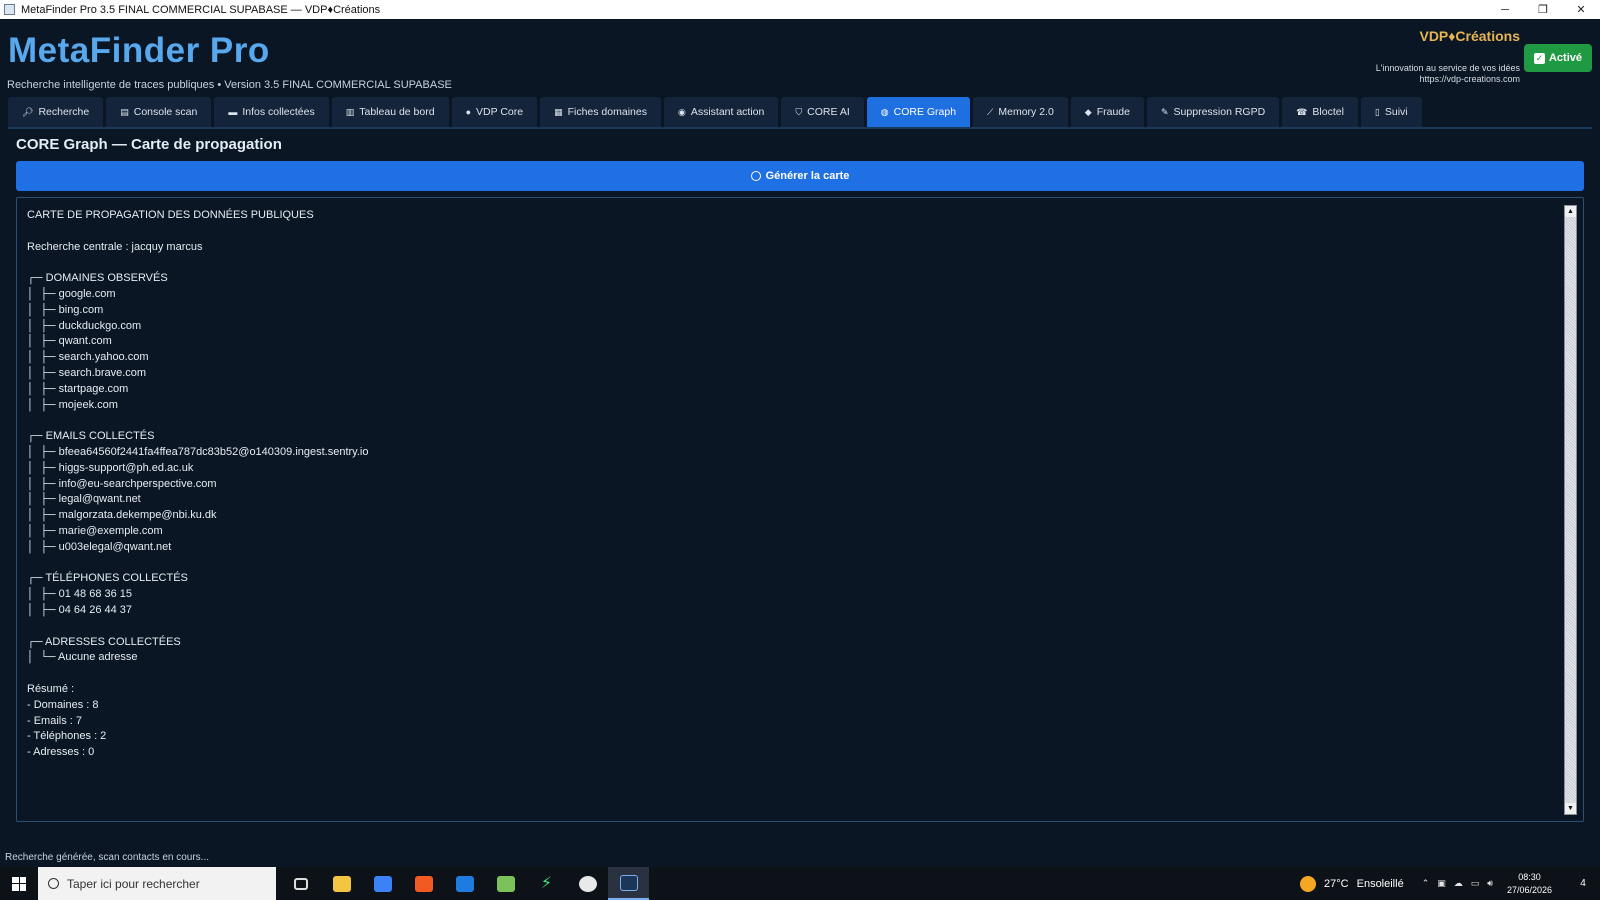 Image resolution: width=1600 pixels, height=900 pixels. What do you see at coordinates (1529, 876) in the screenshot?
I see `clock-time: 08:30` at bounding box center [1529, 876].